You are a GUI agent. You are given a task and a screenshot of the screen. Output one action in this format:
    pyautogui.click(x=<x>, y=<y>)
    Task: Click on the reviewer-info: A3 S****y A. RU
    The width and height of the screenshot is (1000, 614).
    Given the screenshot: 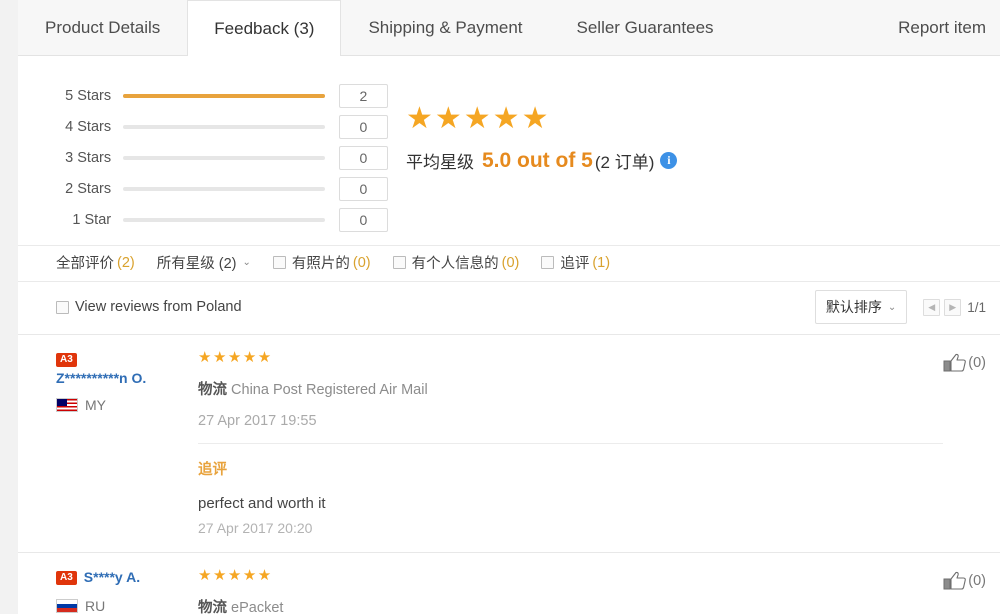 What is the action you would take?
    pyautogui.click(x=127, y=590)
    